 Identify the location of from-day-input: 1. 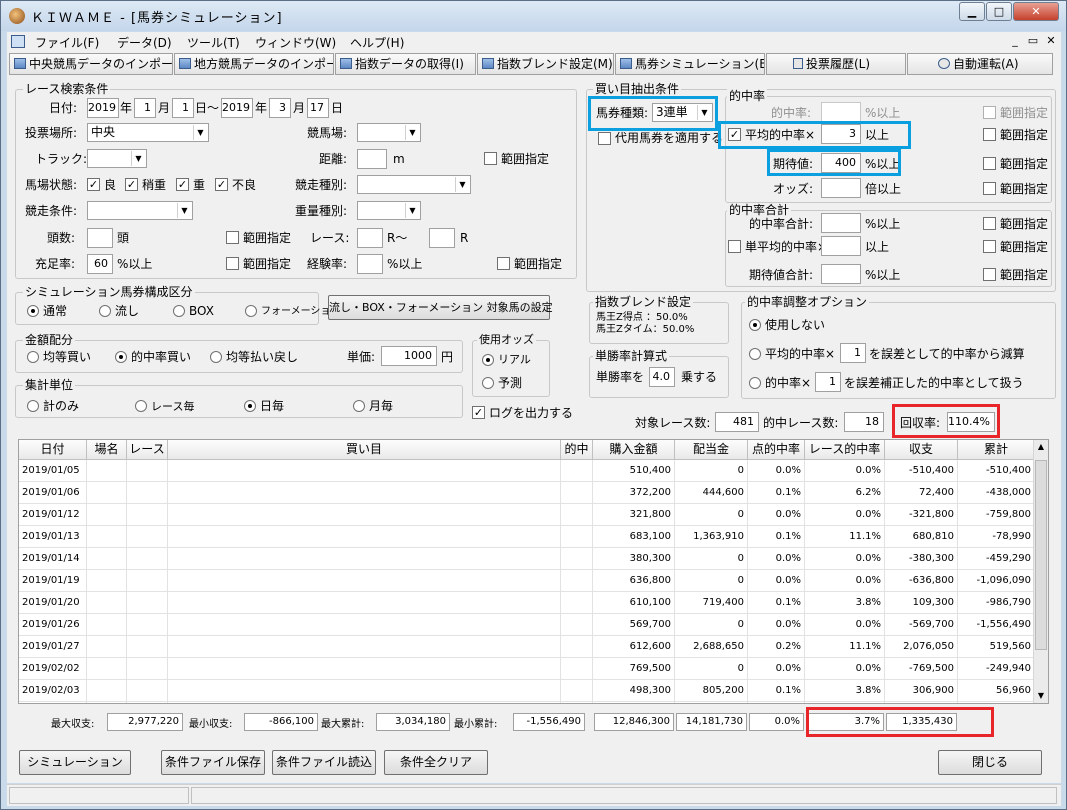
(183, 108).